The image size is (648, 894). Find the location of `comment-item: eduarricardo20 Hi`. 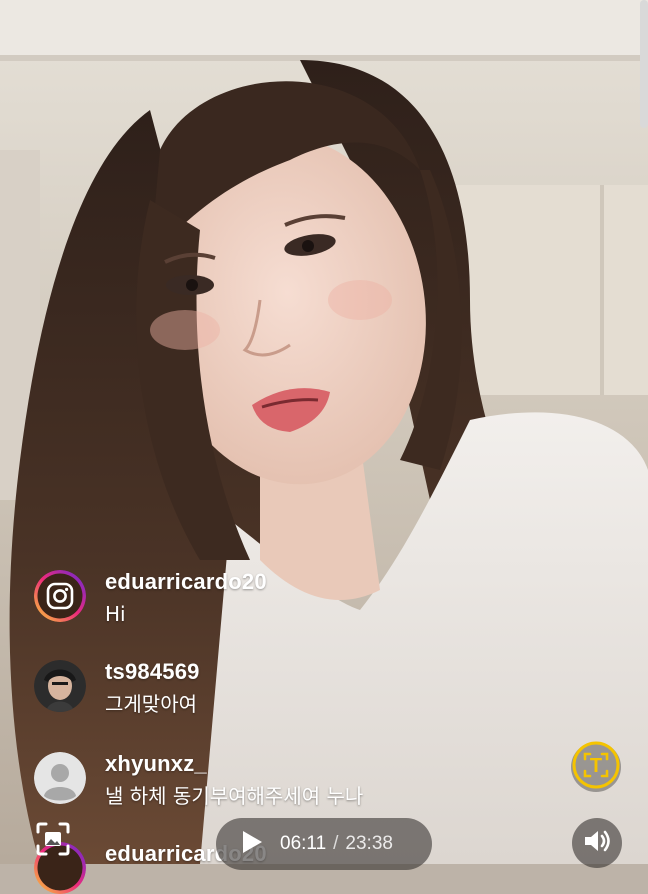

comment-item: eduarricardo20 Hi is located at coordinates (150, 598).